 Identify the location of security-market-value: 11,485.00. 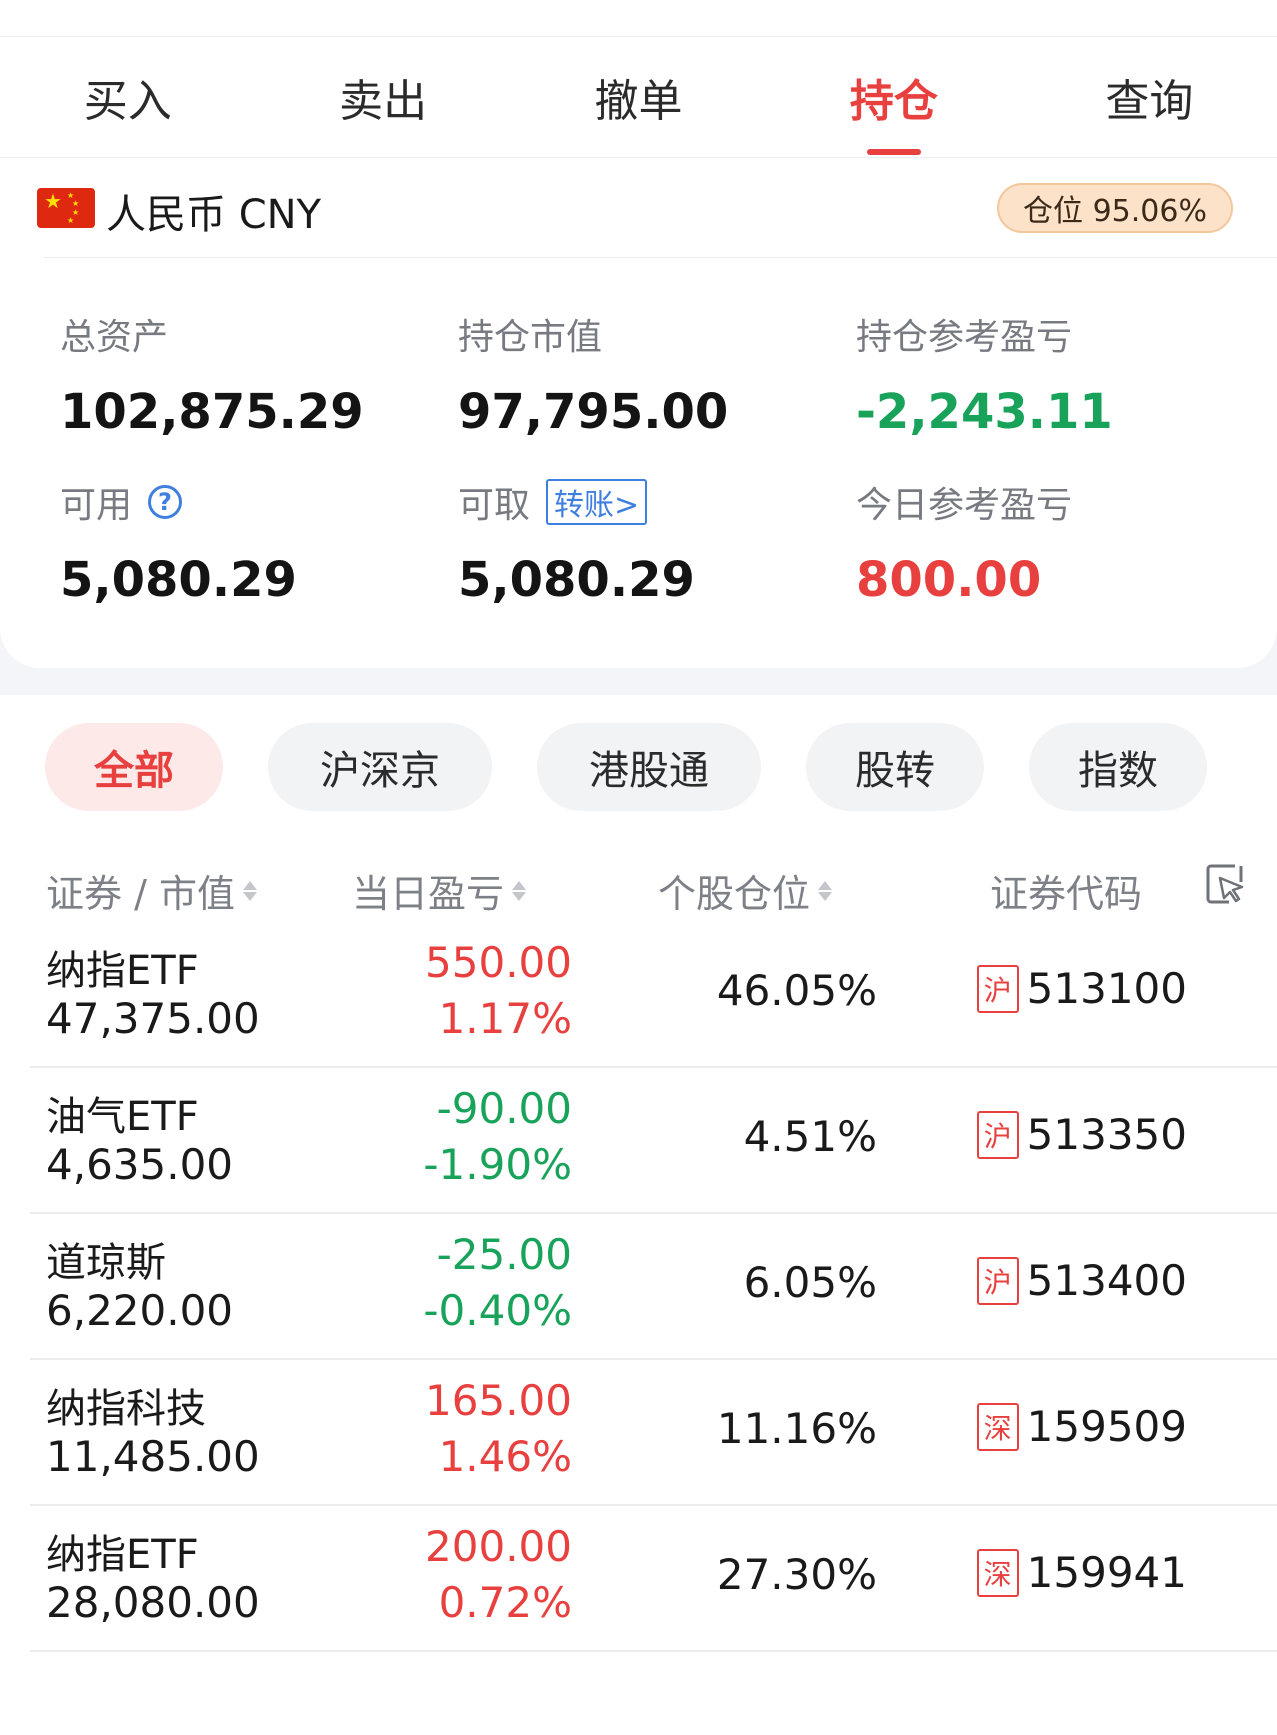
(153, 1456).